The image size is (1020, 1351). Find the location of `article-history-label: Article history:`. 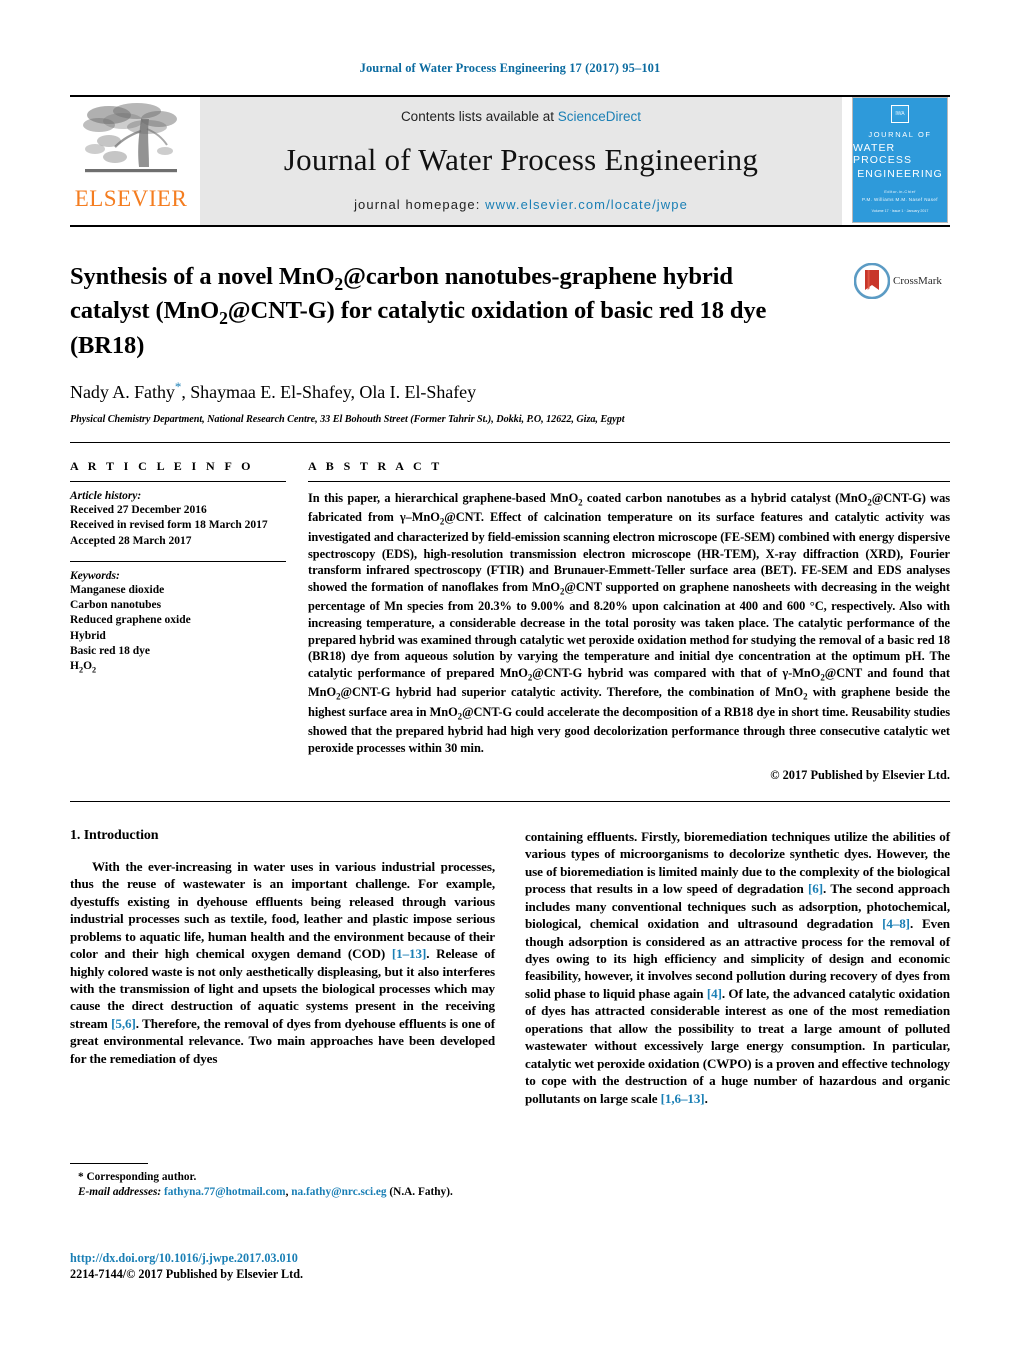

article-history-label: Article history: is located at coordinates (106, 495).